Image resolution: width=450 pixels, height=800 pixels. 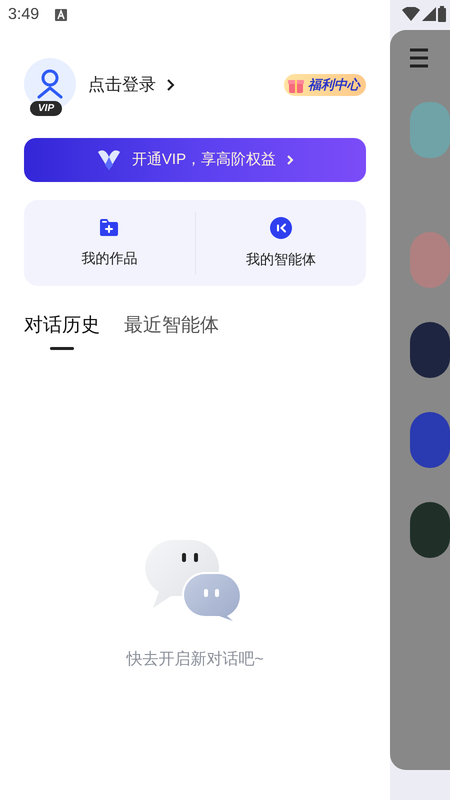 I want to click on v-logo-icon, so click(x=109, y=160).